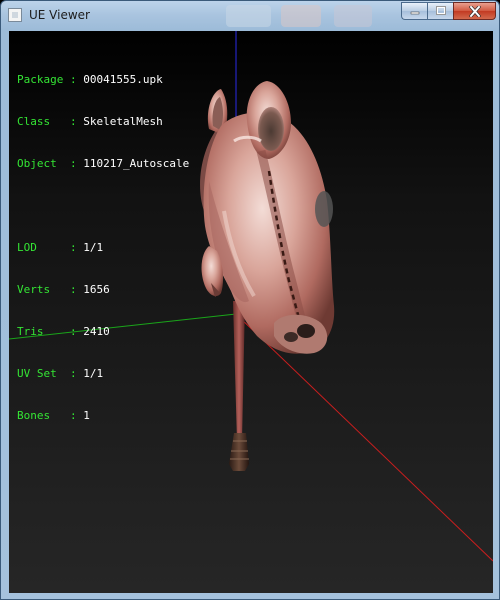  I want to click on hud-value: 1, so click(86, 415).